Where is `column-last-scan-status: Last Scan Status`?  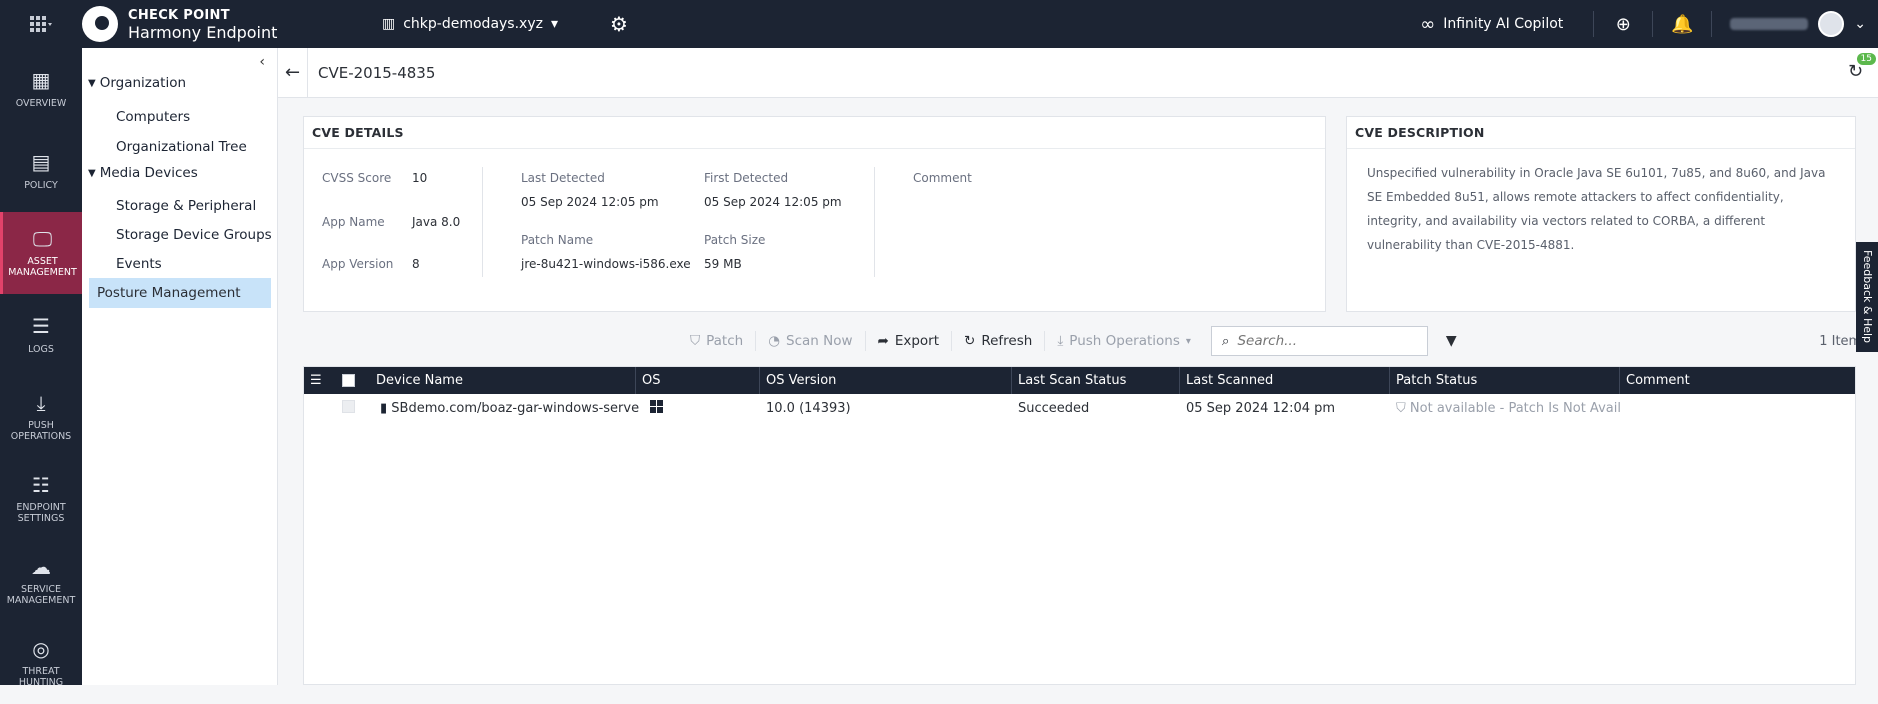
column-last-scan-status: Last Scan Status is located at coordinates (1096, 380).